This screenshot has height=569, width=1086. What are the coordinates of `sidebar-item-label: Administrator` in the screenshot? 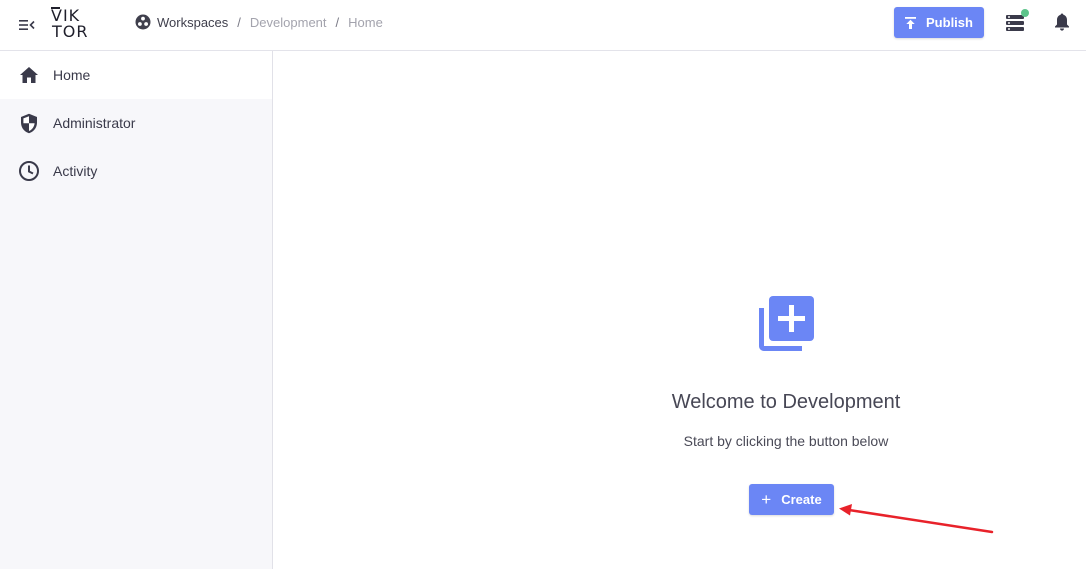 It's located at (94, 123).